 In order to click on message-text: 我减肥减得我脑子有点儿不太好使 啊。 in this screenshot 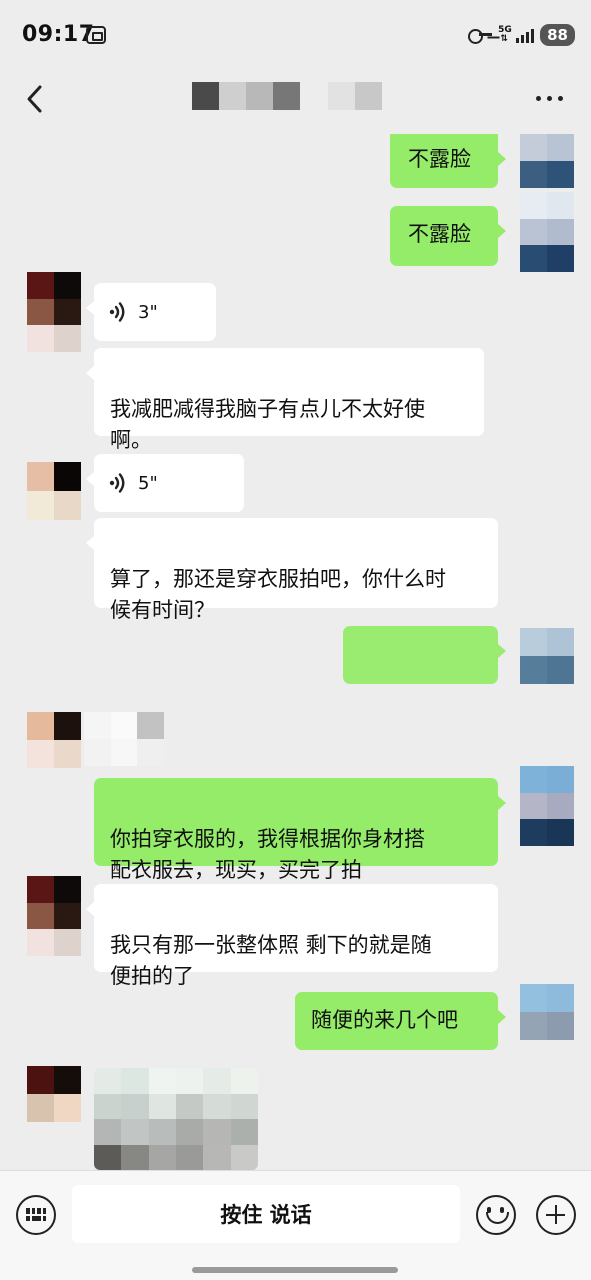, I will do `click(267, 424)`.